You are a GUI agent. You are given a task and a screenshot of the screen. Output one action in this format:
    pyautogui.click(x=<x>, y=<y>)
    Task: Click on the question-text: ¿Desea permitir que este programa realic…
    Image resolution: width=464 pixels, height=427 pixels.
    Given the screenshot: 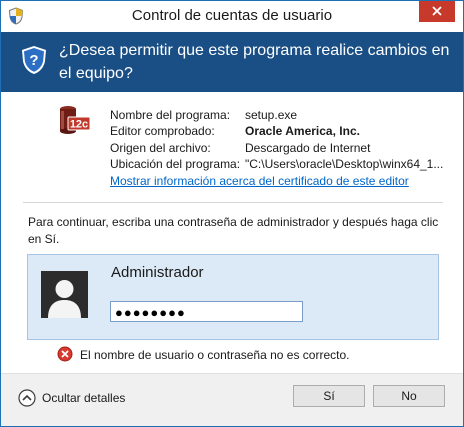 What is the action you would take?
    pyautogui.click(x=254, y=62)
    